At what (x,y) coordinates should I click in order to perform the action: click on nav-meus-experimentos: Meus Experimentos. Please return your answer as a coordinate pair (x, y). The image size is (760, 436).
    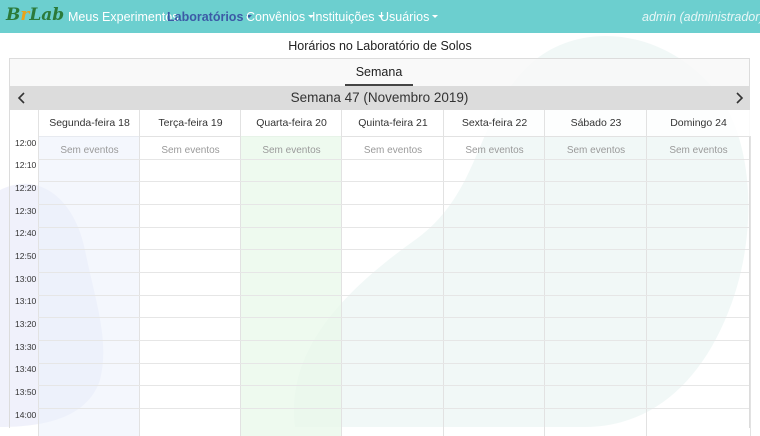
    Looking at the image, I should click on (123, 17).